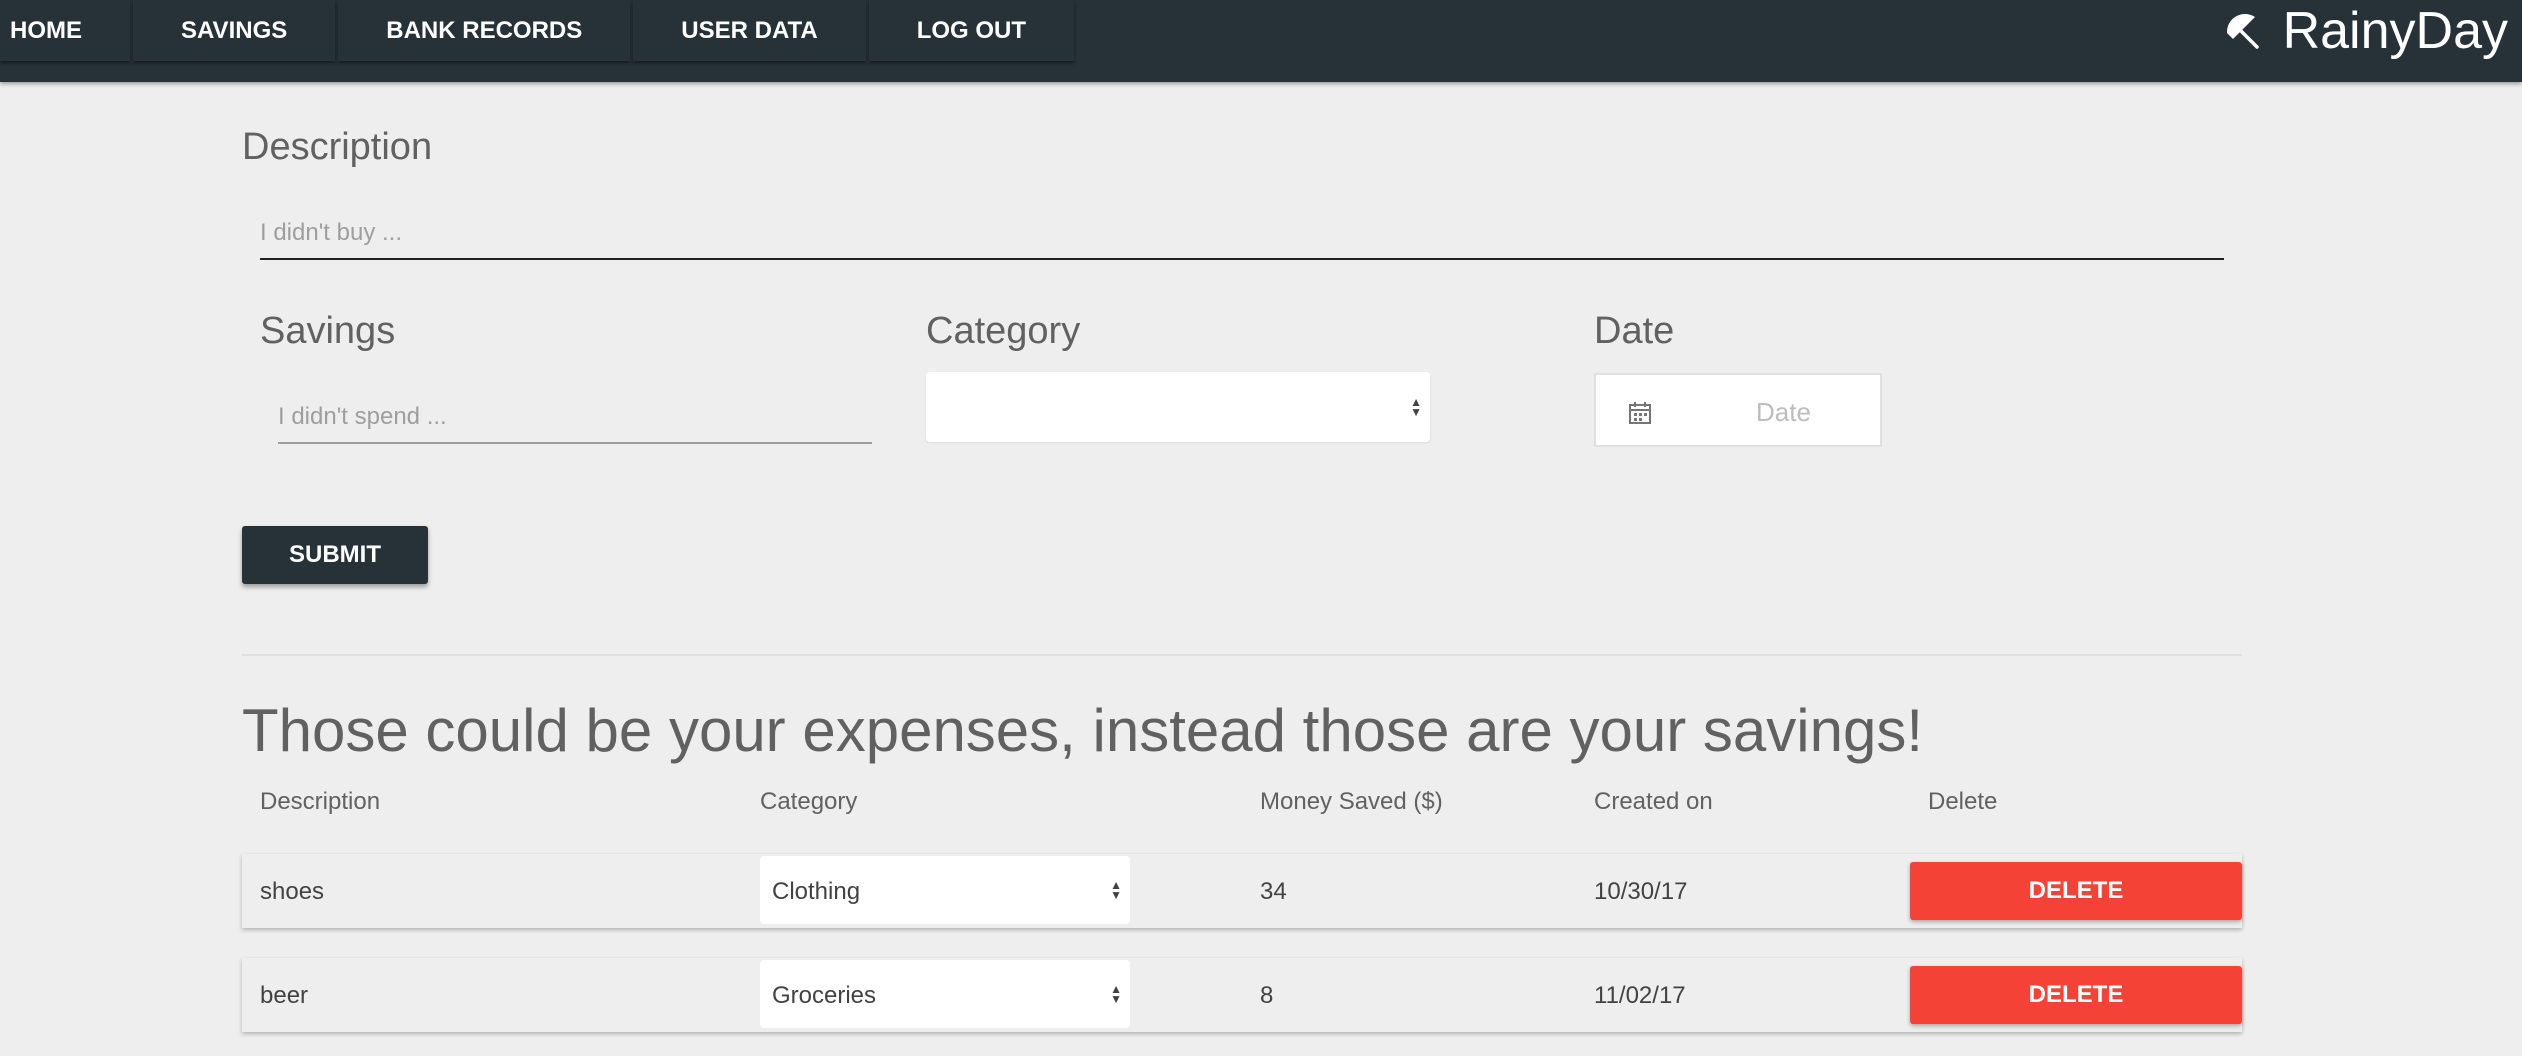 Image resolution: width=2522 pixels, height=1056 pixels. What do you see at coordinates (335, 555) in the screenshot?
I see `submit-button: SUBMIT` at bounding box center [335, 555].